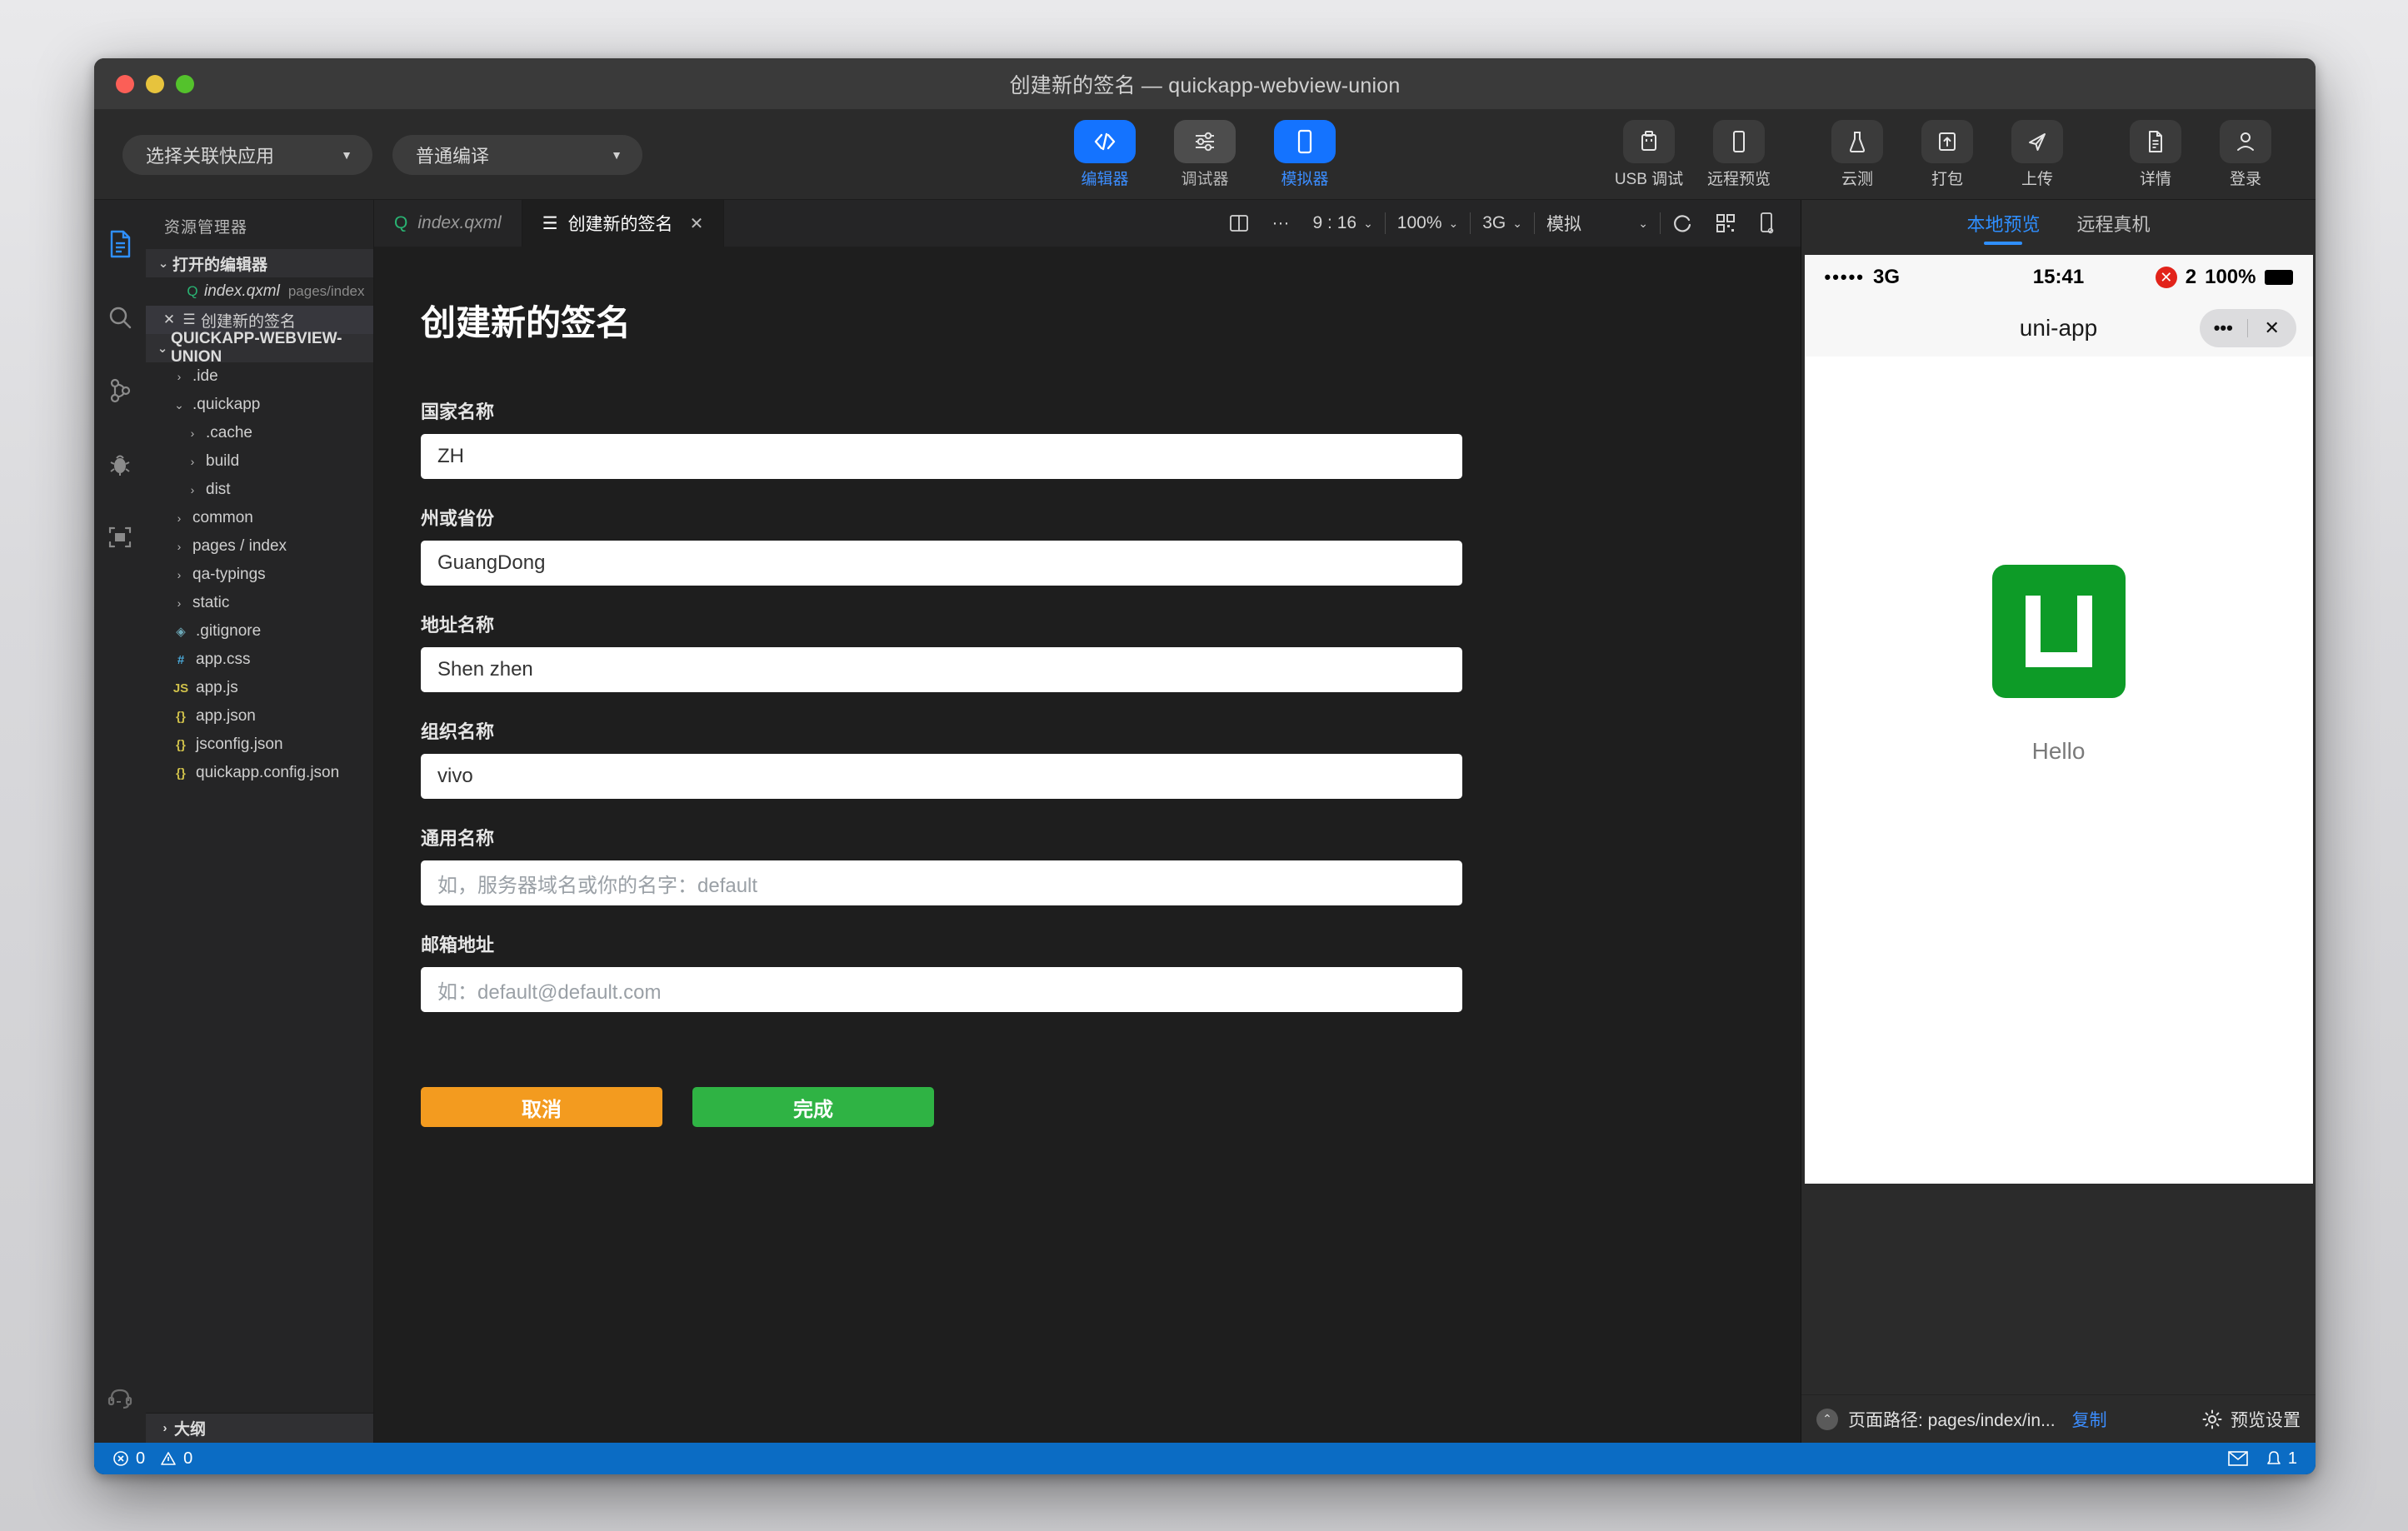 The height and width of the screenshot is (1531, 2408). Describe the element at coordinates (2246, 154) in the screenshot. I see `action-login: 登录` at that location.